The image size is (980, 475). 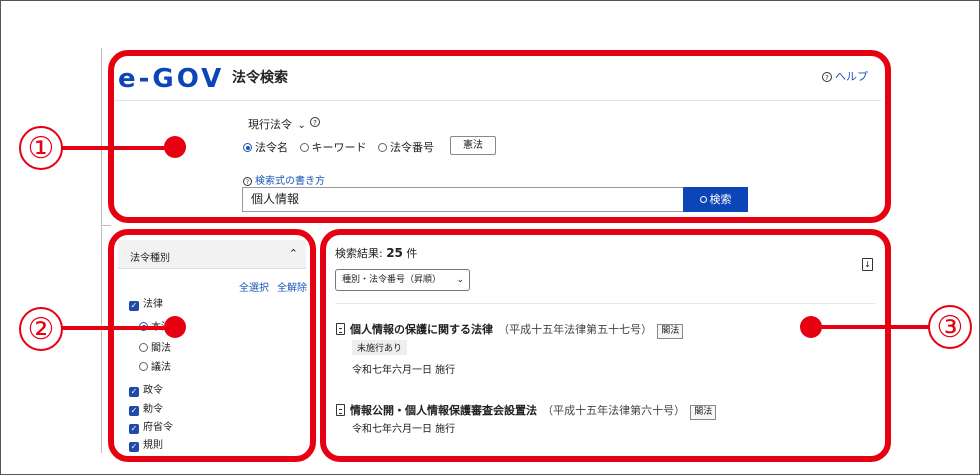 I want to click on callout-number-2: ②, so click(x=41, y=329).